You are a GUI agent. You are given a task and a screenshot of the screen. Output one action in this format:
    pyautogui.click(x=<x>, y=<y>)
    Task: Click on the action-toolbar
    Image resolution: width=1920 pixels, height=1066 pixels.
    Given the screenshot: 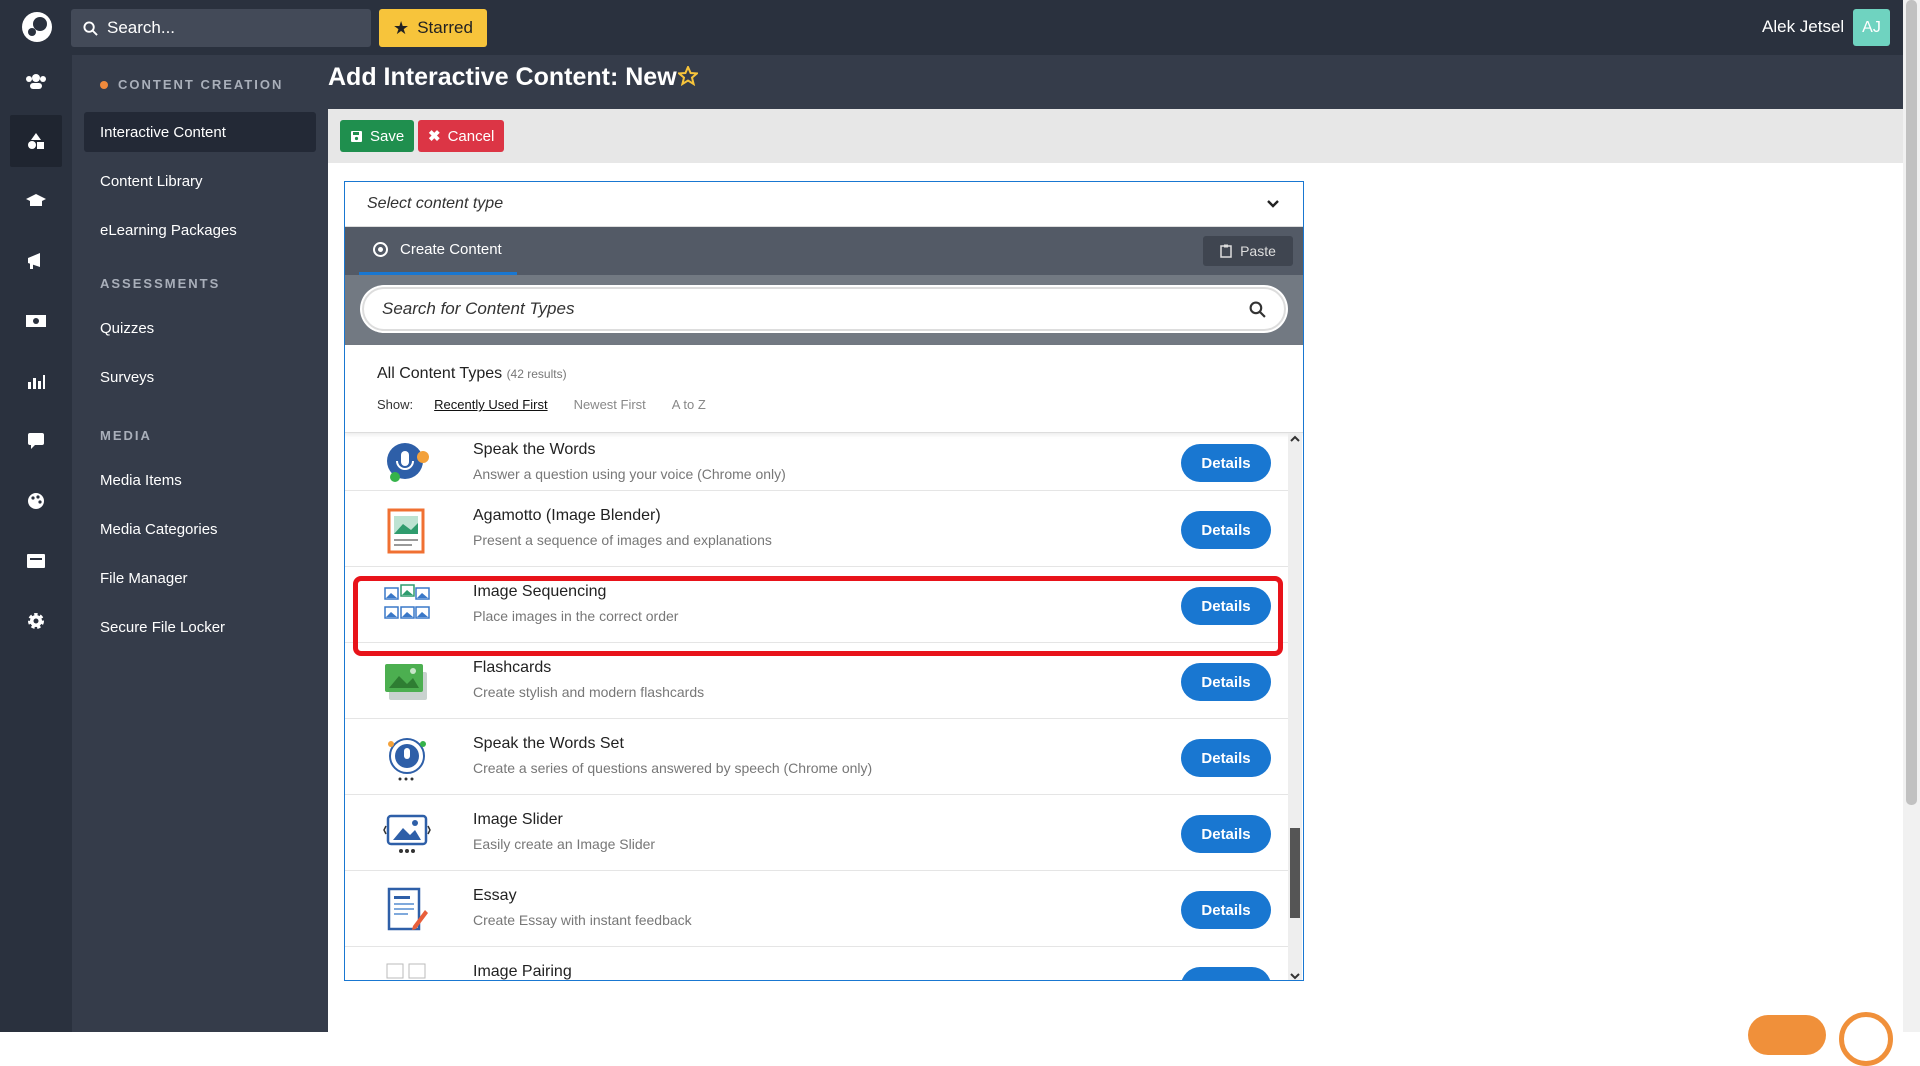 What is the action you would take?
    pyautogui.click(x=1115, y=136)
    